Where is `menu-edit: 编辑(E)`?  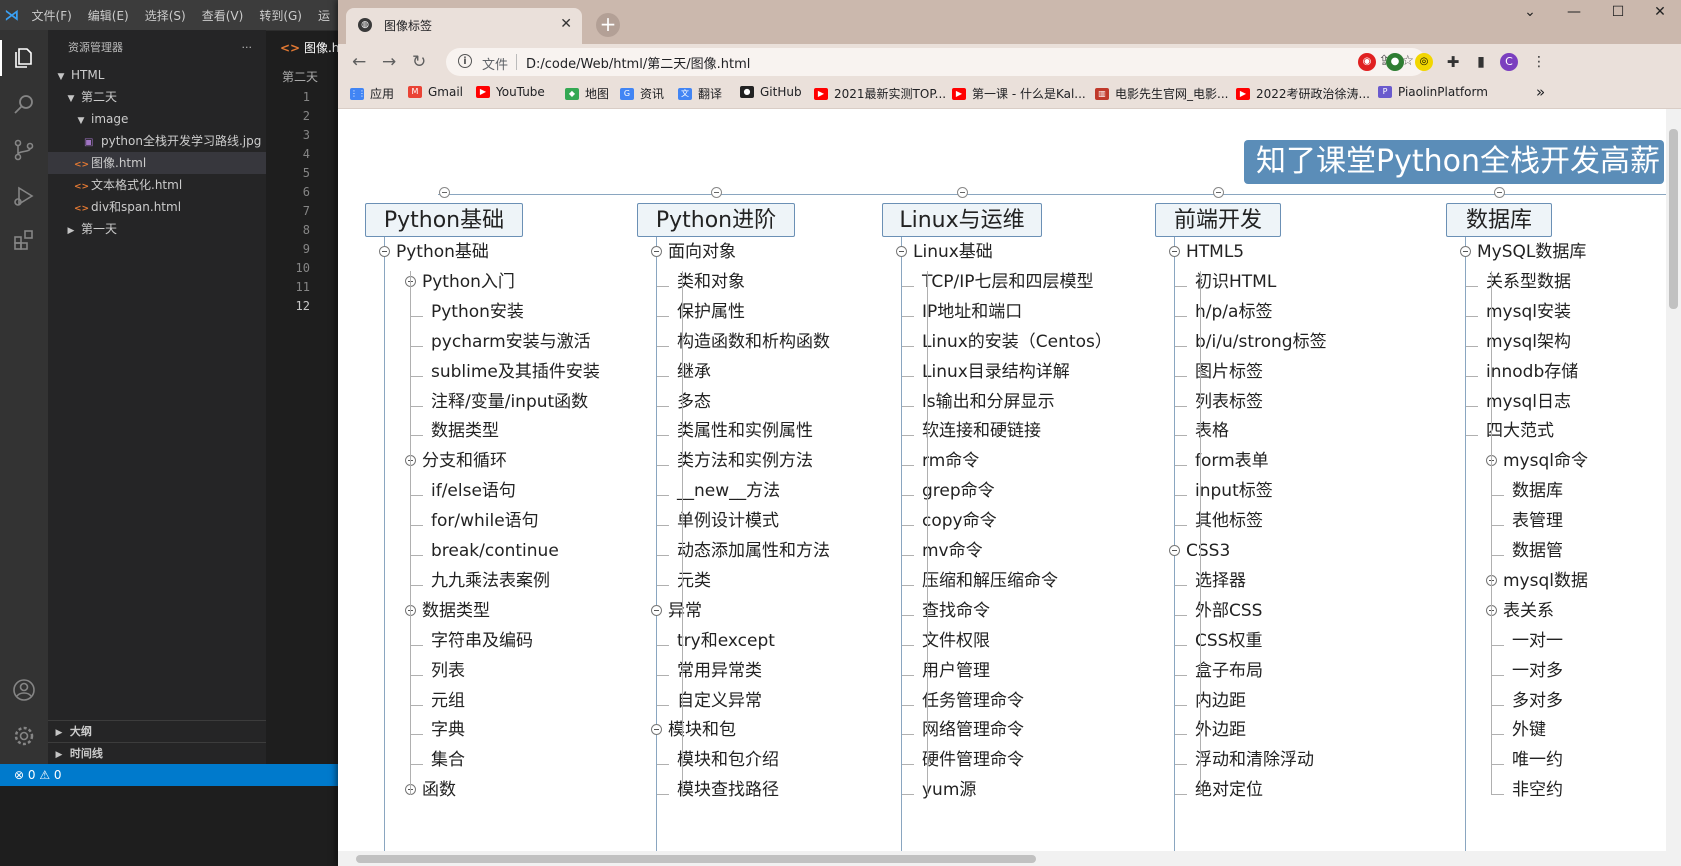 menu-edit: 编辑(E) is located at coordinates (108, 15).